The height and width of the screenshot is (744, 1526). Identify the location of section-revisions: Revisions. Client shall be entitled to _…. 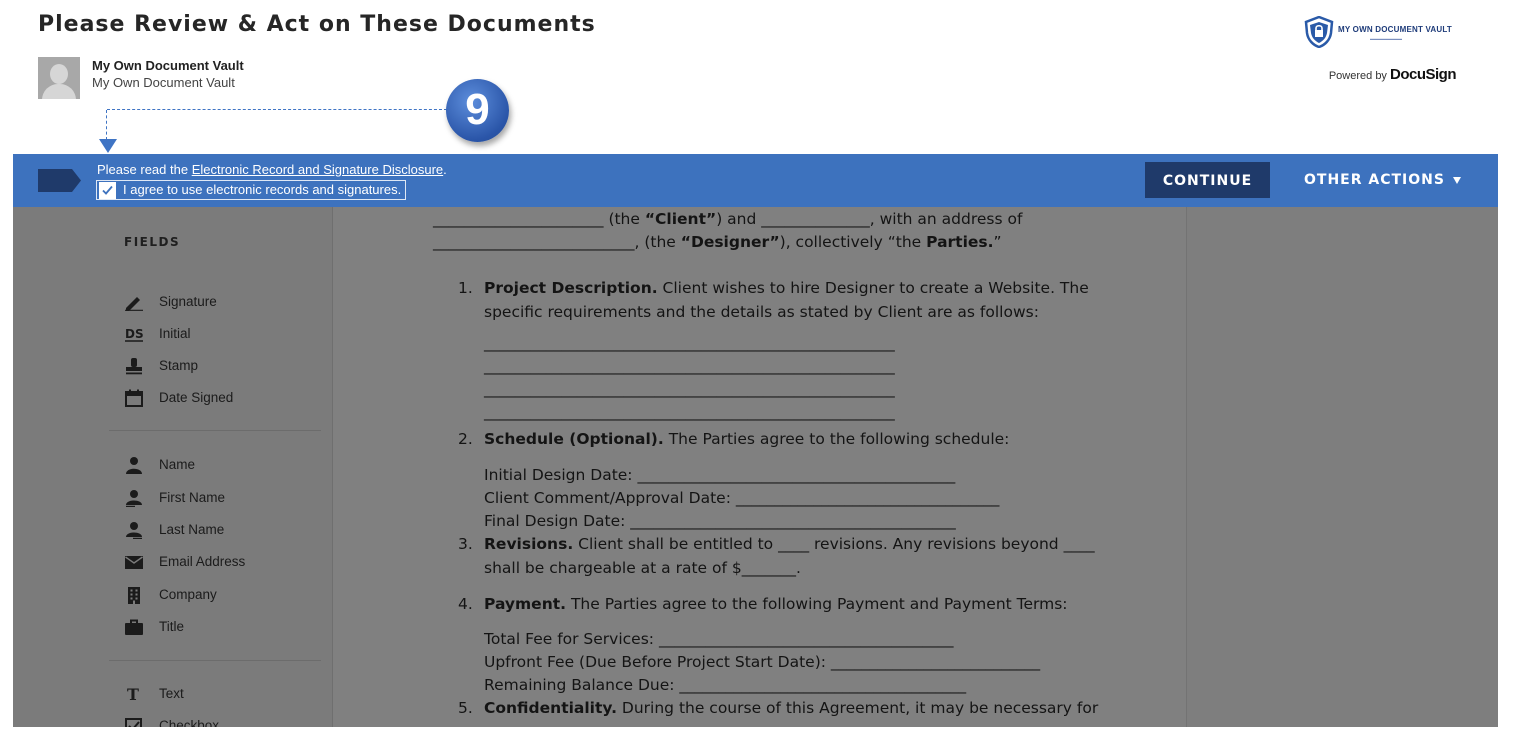
(789, 544).